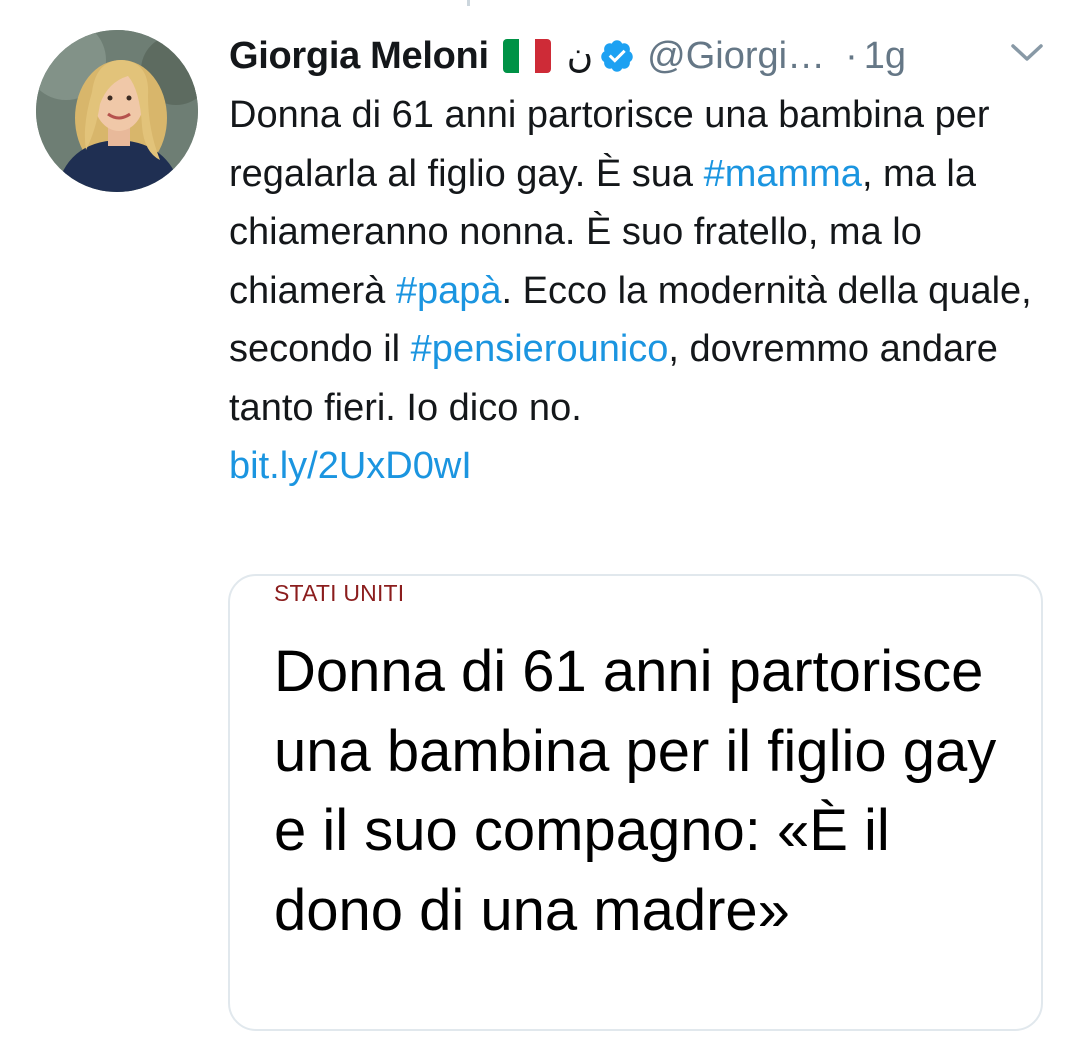 This screenshot has width=1080, height=1050. I want to click on thread-line, so click(468, 3).